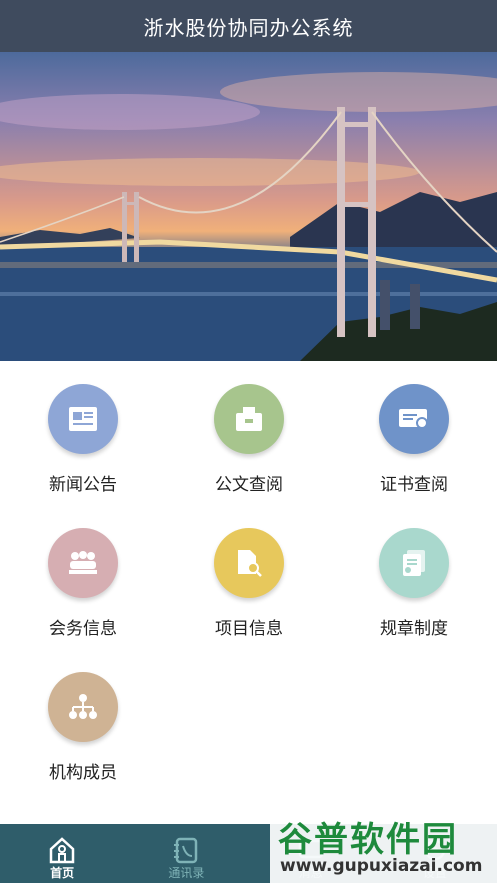 Image resolution: width=497 pixels, height=883 pixels. I want to click on menu-item-regulations: 规章制度, so click(414, 588).